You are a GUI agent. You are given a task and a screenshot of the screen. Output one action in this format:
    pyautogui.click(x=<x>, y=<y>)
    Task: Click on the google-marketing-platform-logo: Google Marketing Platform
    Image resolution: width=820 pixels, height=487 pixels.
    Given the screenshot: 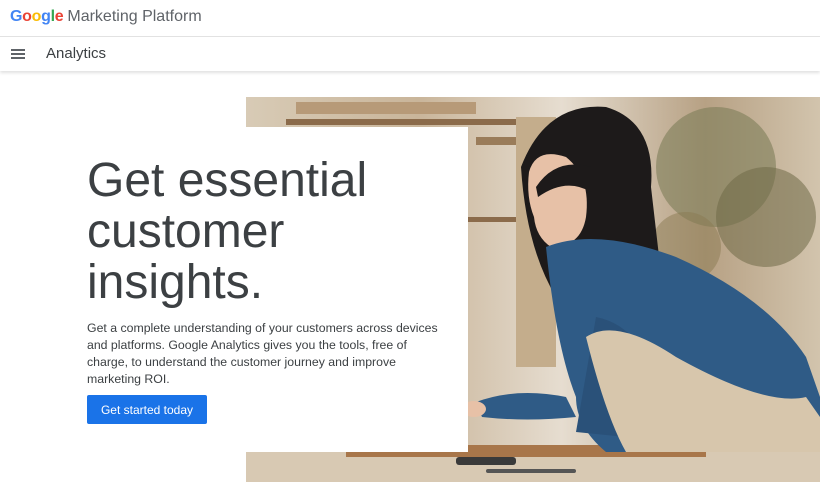 What is the action you would take?
    pyautogui.click(x=106, y=17)
    